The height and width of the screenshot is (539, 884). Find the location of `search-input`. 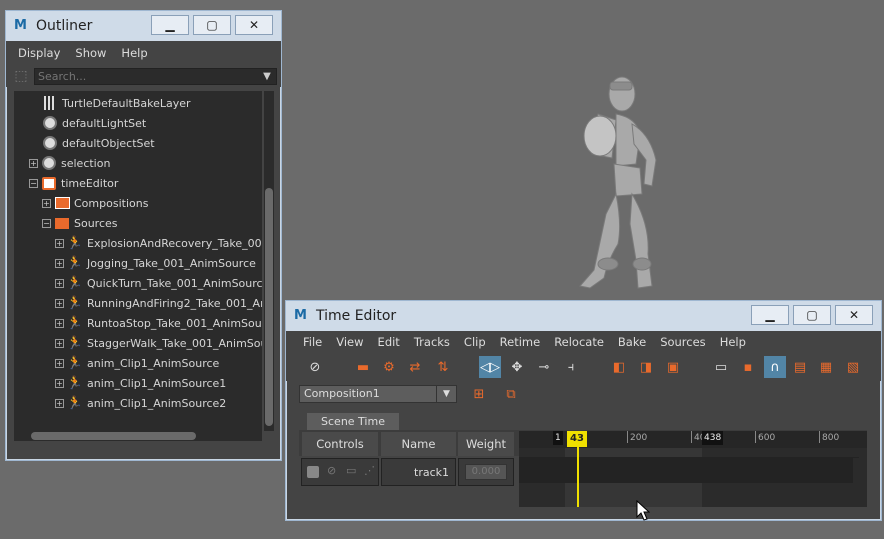

search-input is located at coordinates (155, 76).